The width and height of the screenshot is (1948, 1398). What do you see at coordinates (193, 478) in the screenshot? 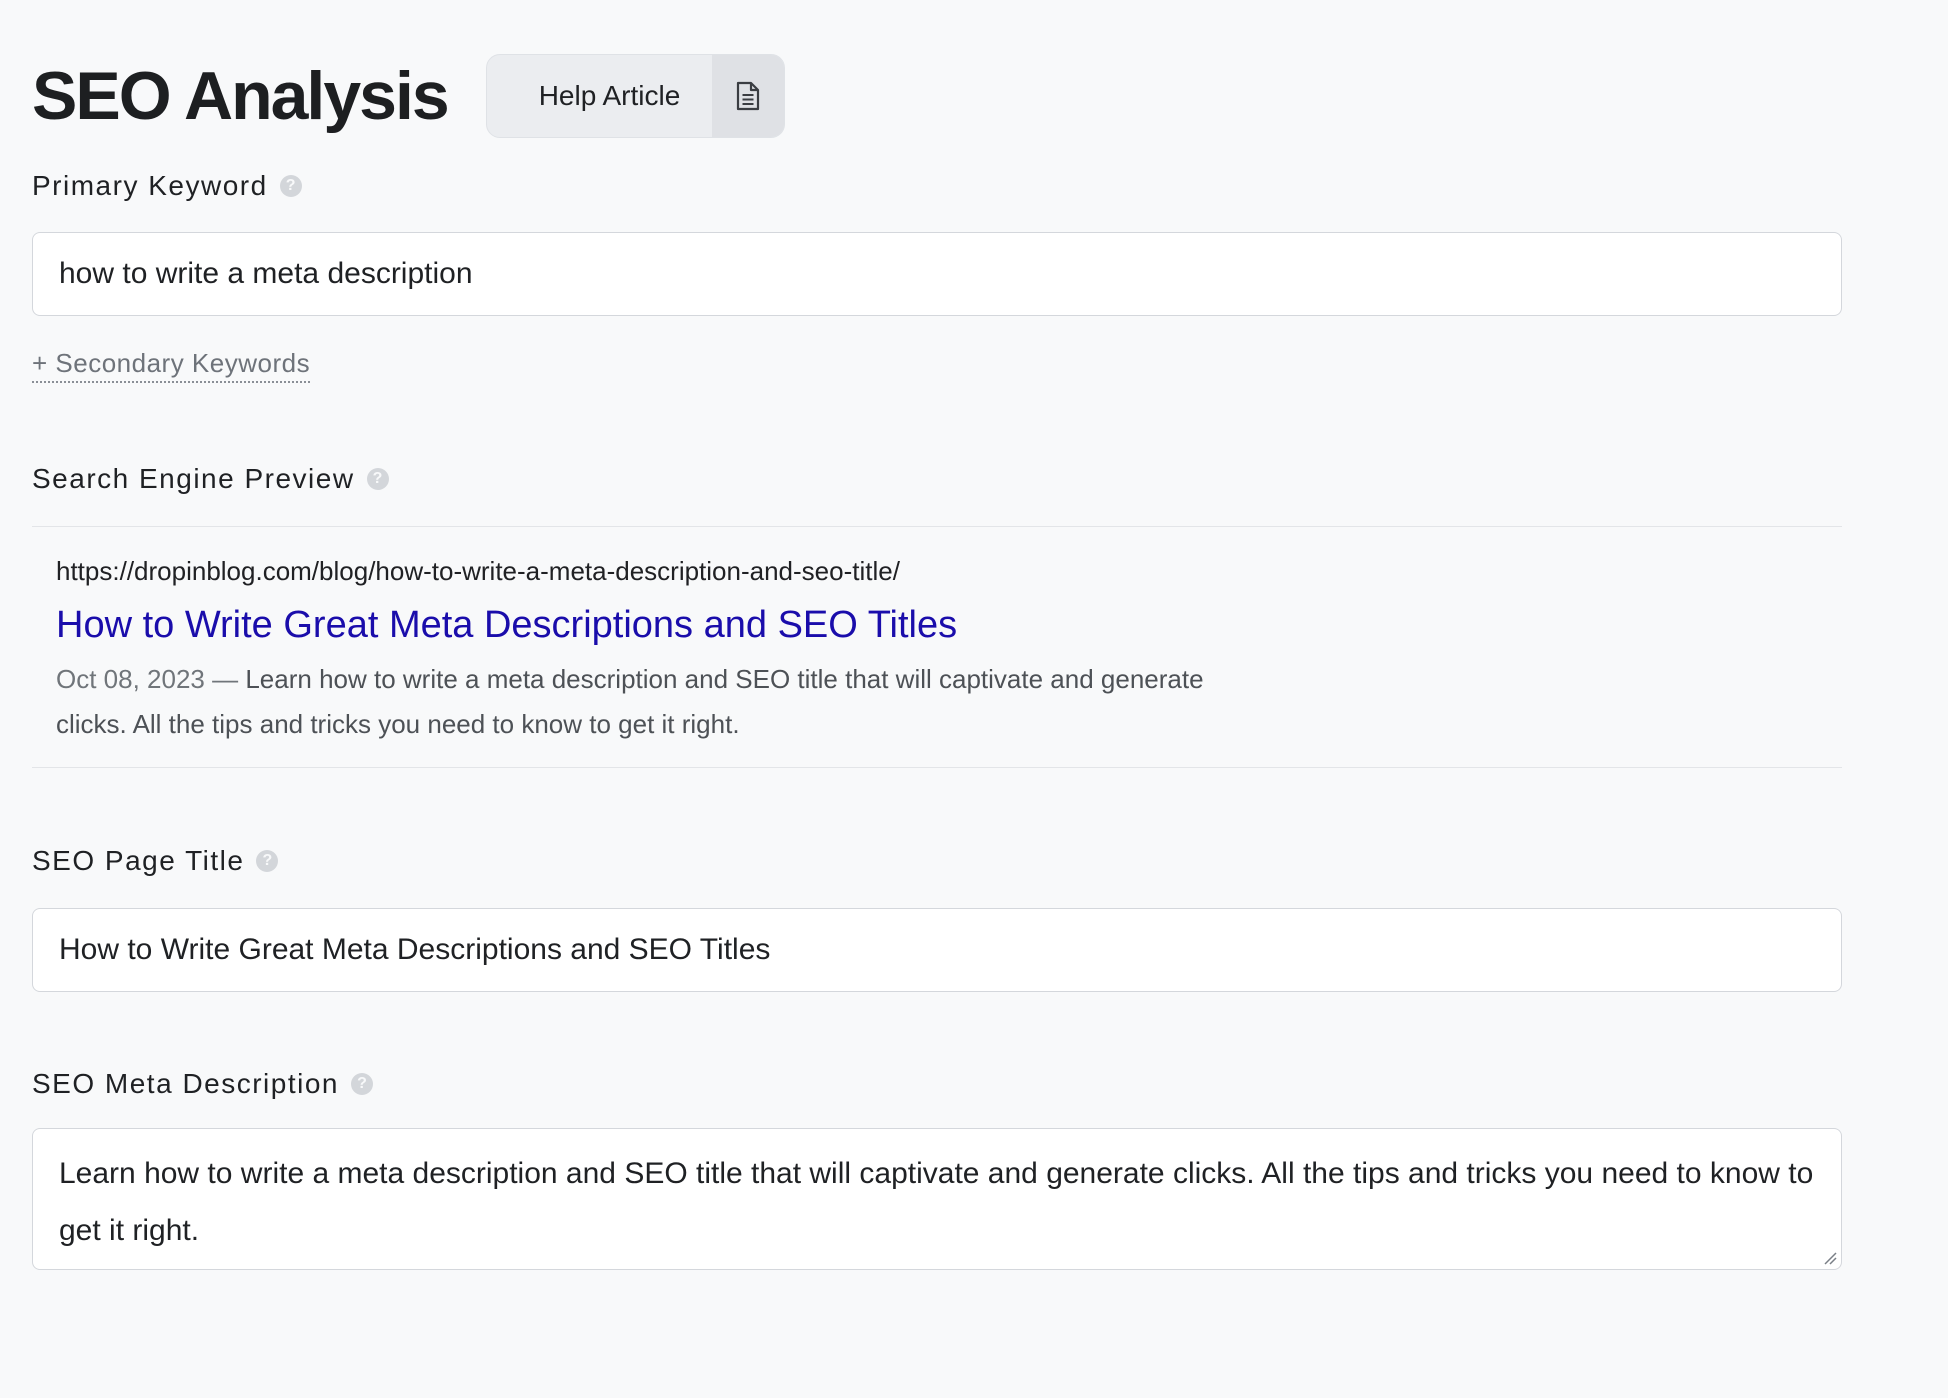
I see `search-engine-preview-label-text: Search Engine Preview` at bounding box center [193, 478].